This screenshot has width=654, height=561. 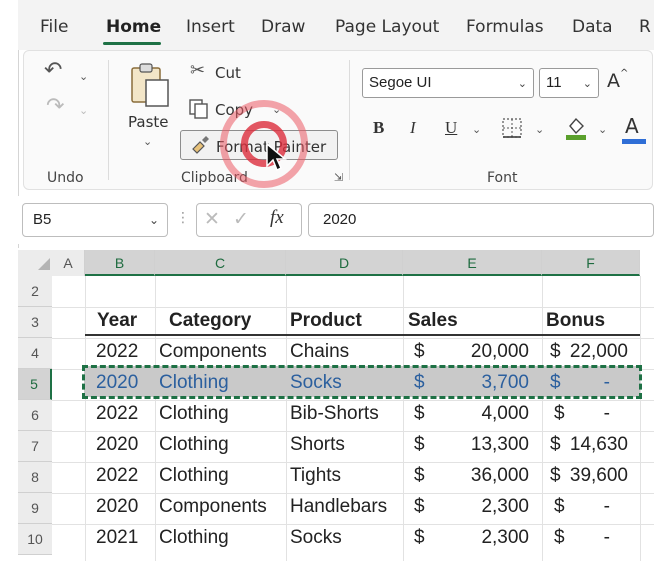 I want to click on bold-button: B, so click(x=378, y=128).